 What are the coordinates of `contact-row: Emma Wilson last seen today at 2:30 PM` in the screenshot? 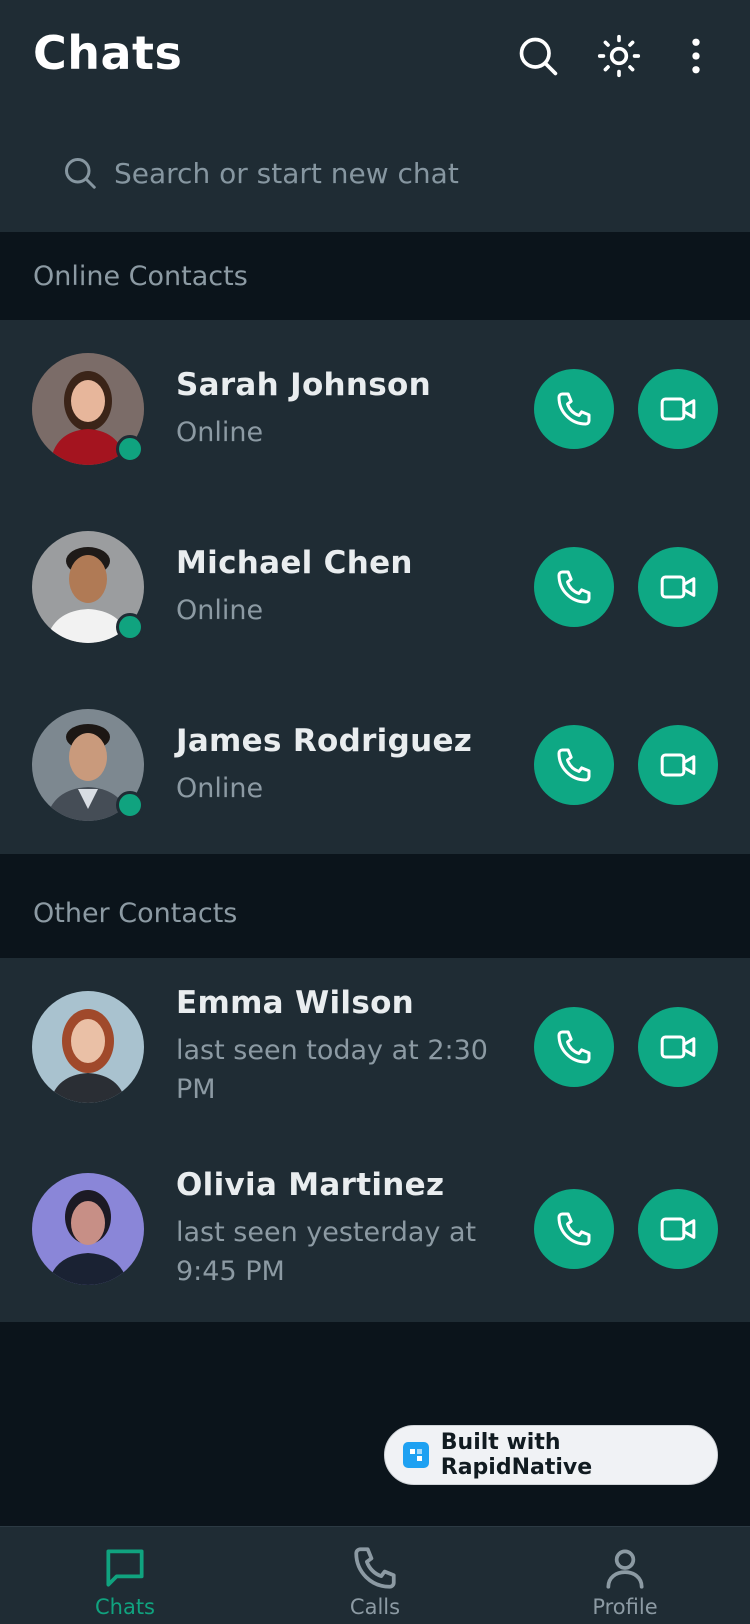 It's located at (375, 1047).